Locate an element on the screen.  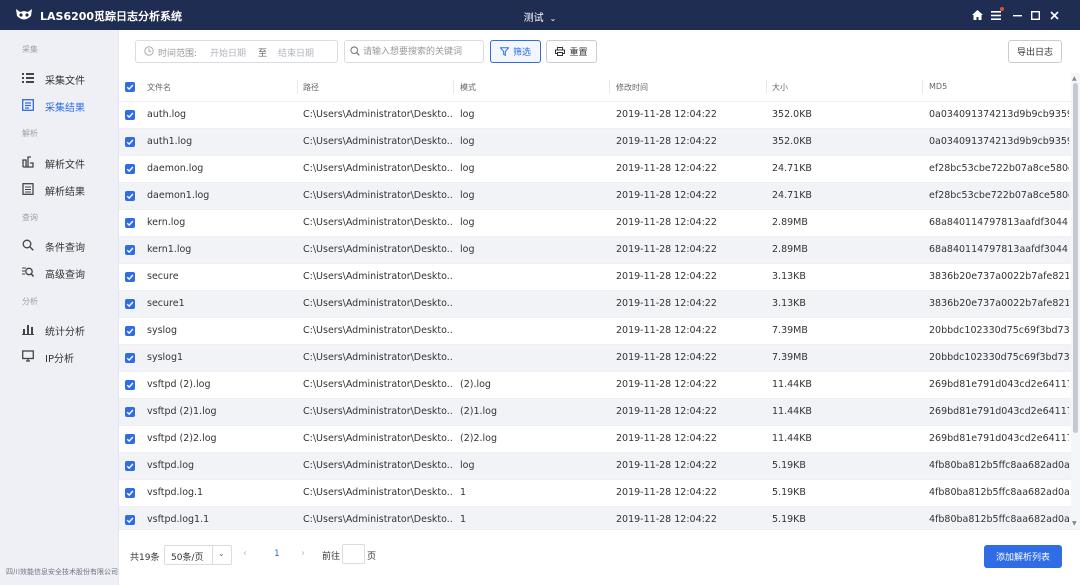
notification-dot is located at coordinates (1002, 9).